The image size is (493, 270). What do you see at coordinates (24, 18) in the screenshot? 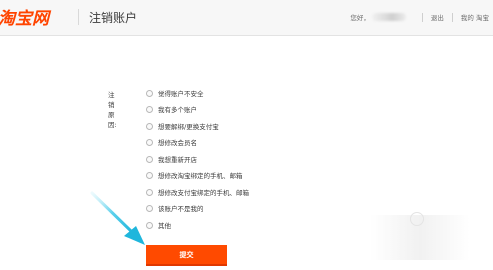
I see `logo-text: 淘宝网` at bounding box center [24, 18].